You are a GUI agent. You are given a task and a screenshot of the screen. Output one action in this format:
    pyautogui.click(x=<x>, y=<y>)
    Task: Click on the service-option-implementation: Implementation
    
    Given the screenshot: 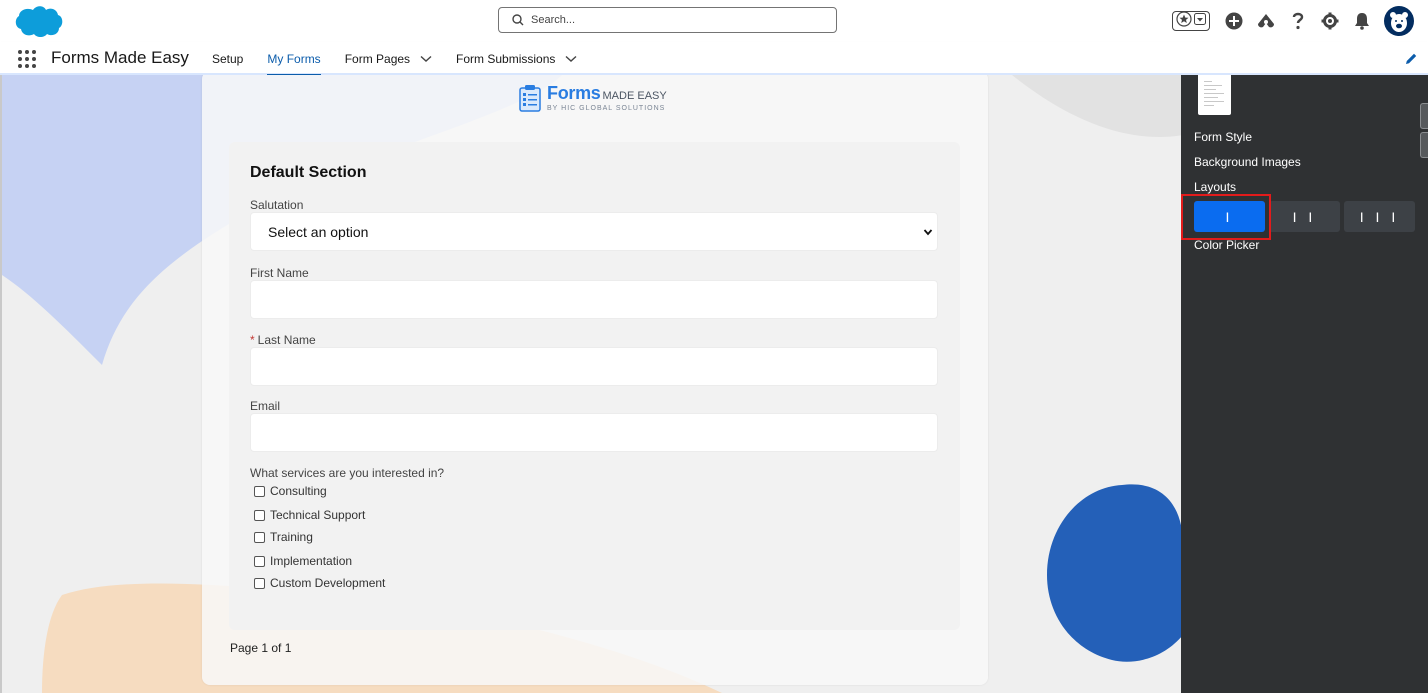 What is the action you would take?
    pyautogui.click(x=303, y=561)
    